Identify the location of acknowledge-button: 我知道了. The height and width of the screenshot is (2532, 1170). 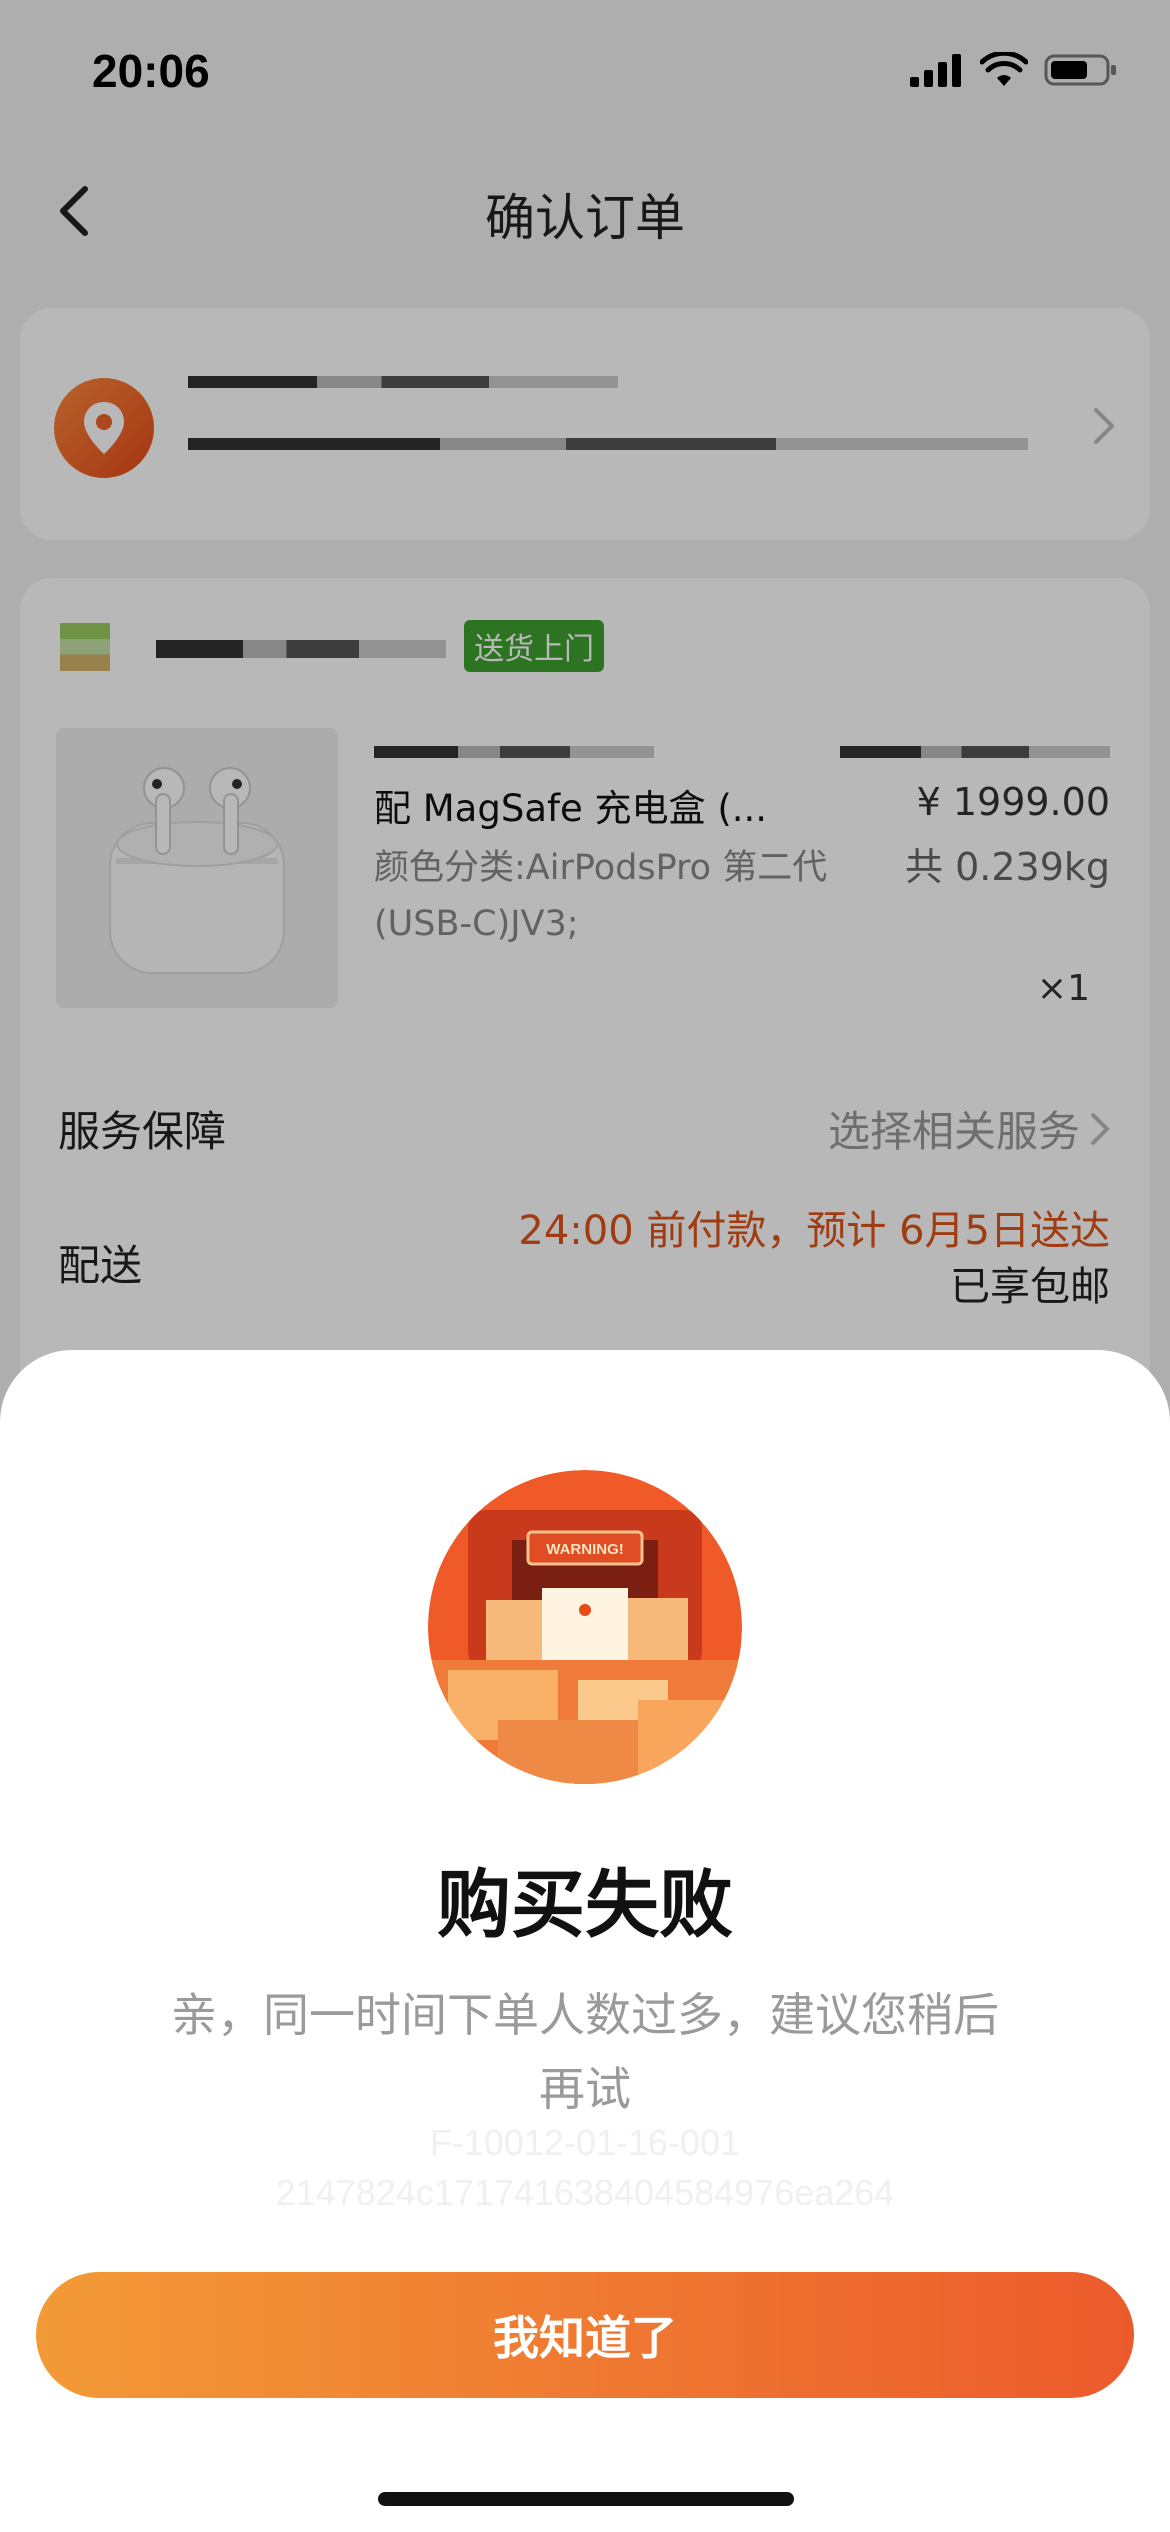
(585, 2335).